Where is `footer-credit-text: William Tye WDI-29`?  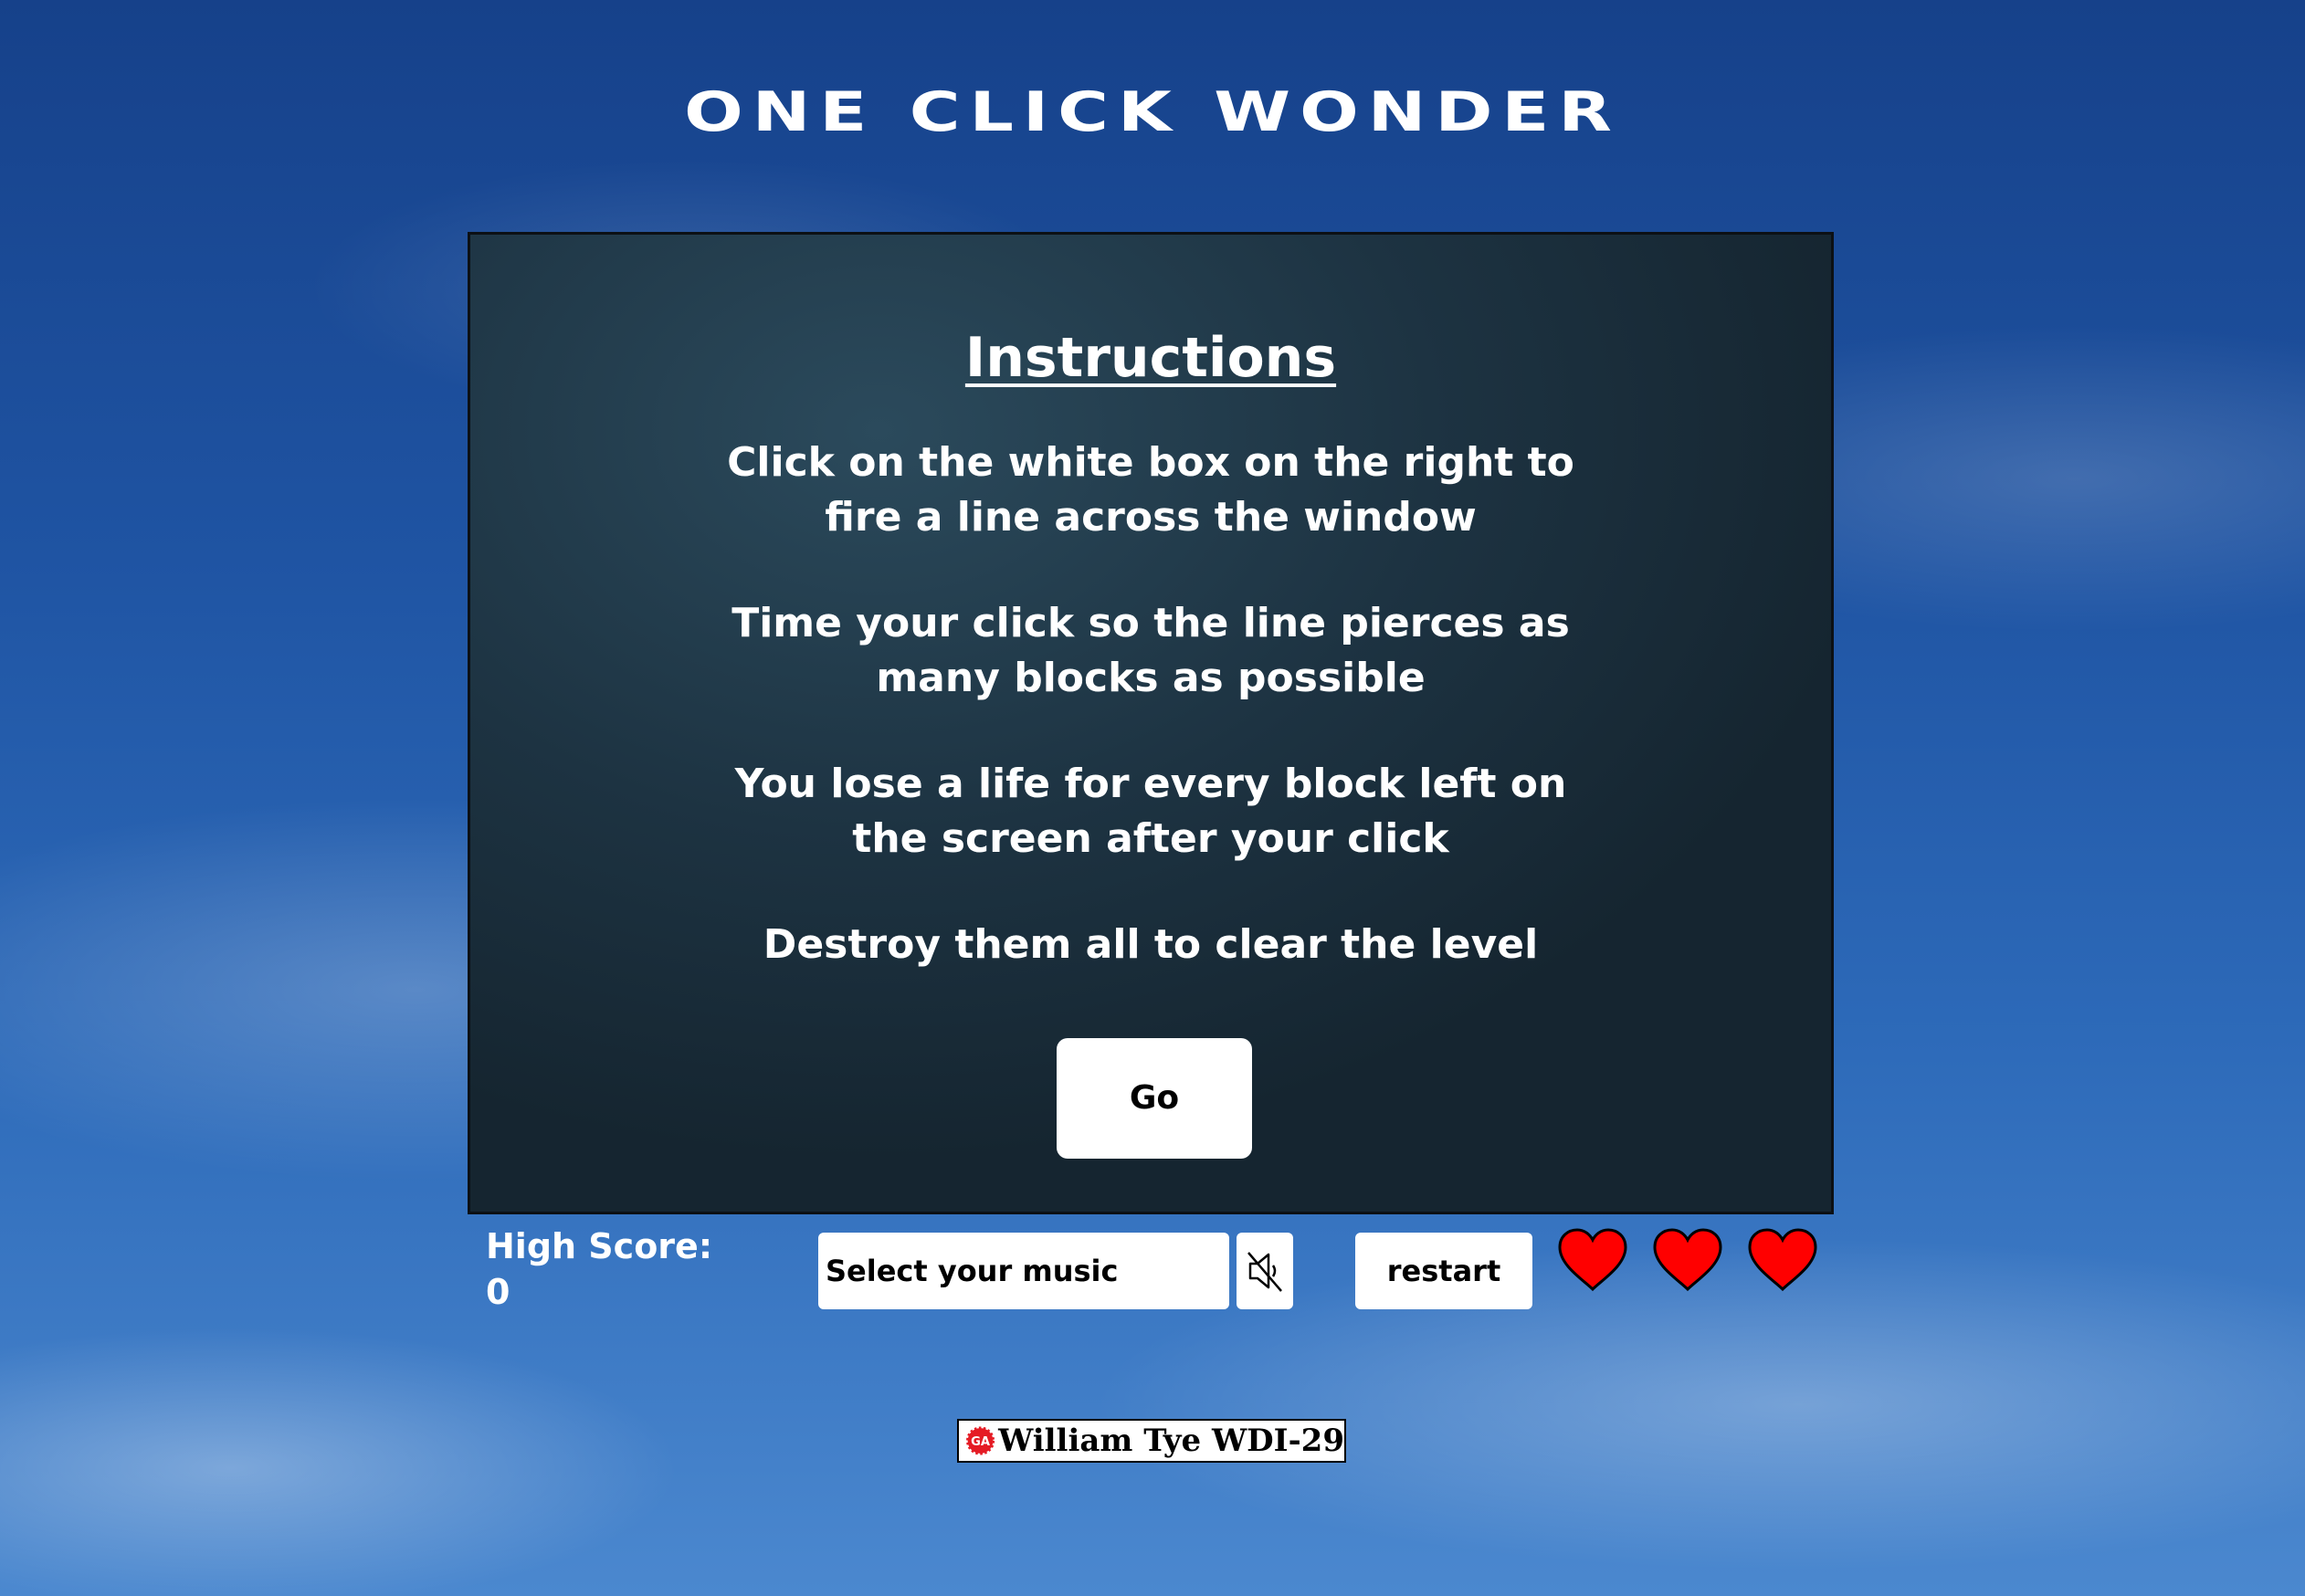
footer-credit-text: William Tye WDI-29 is located at coordinates (1171, 1441).